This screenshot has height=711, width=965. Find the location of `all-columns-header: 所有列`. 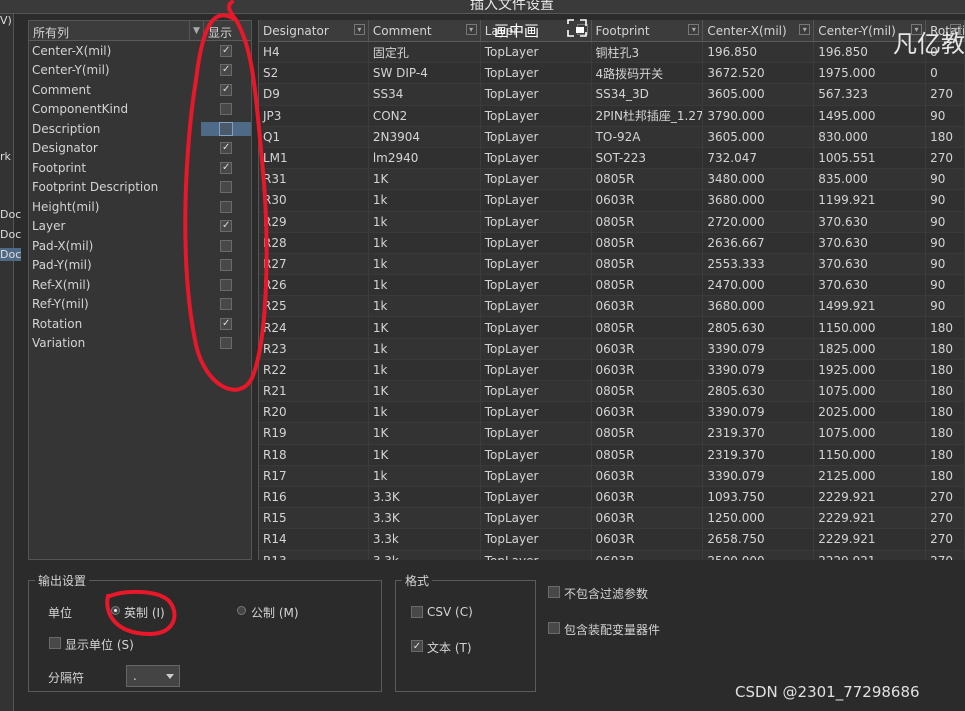

all-columns-header: 所有列 is located at coordinates (109, 30).